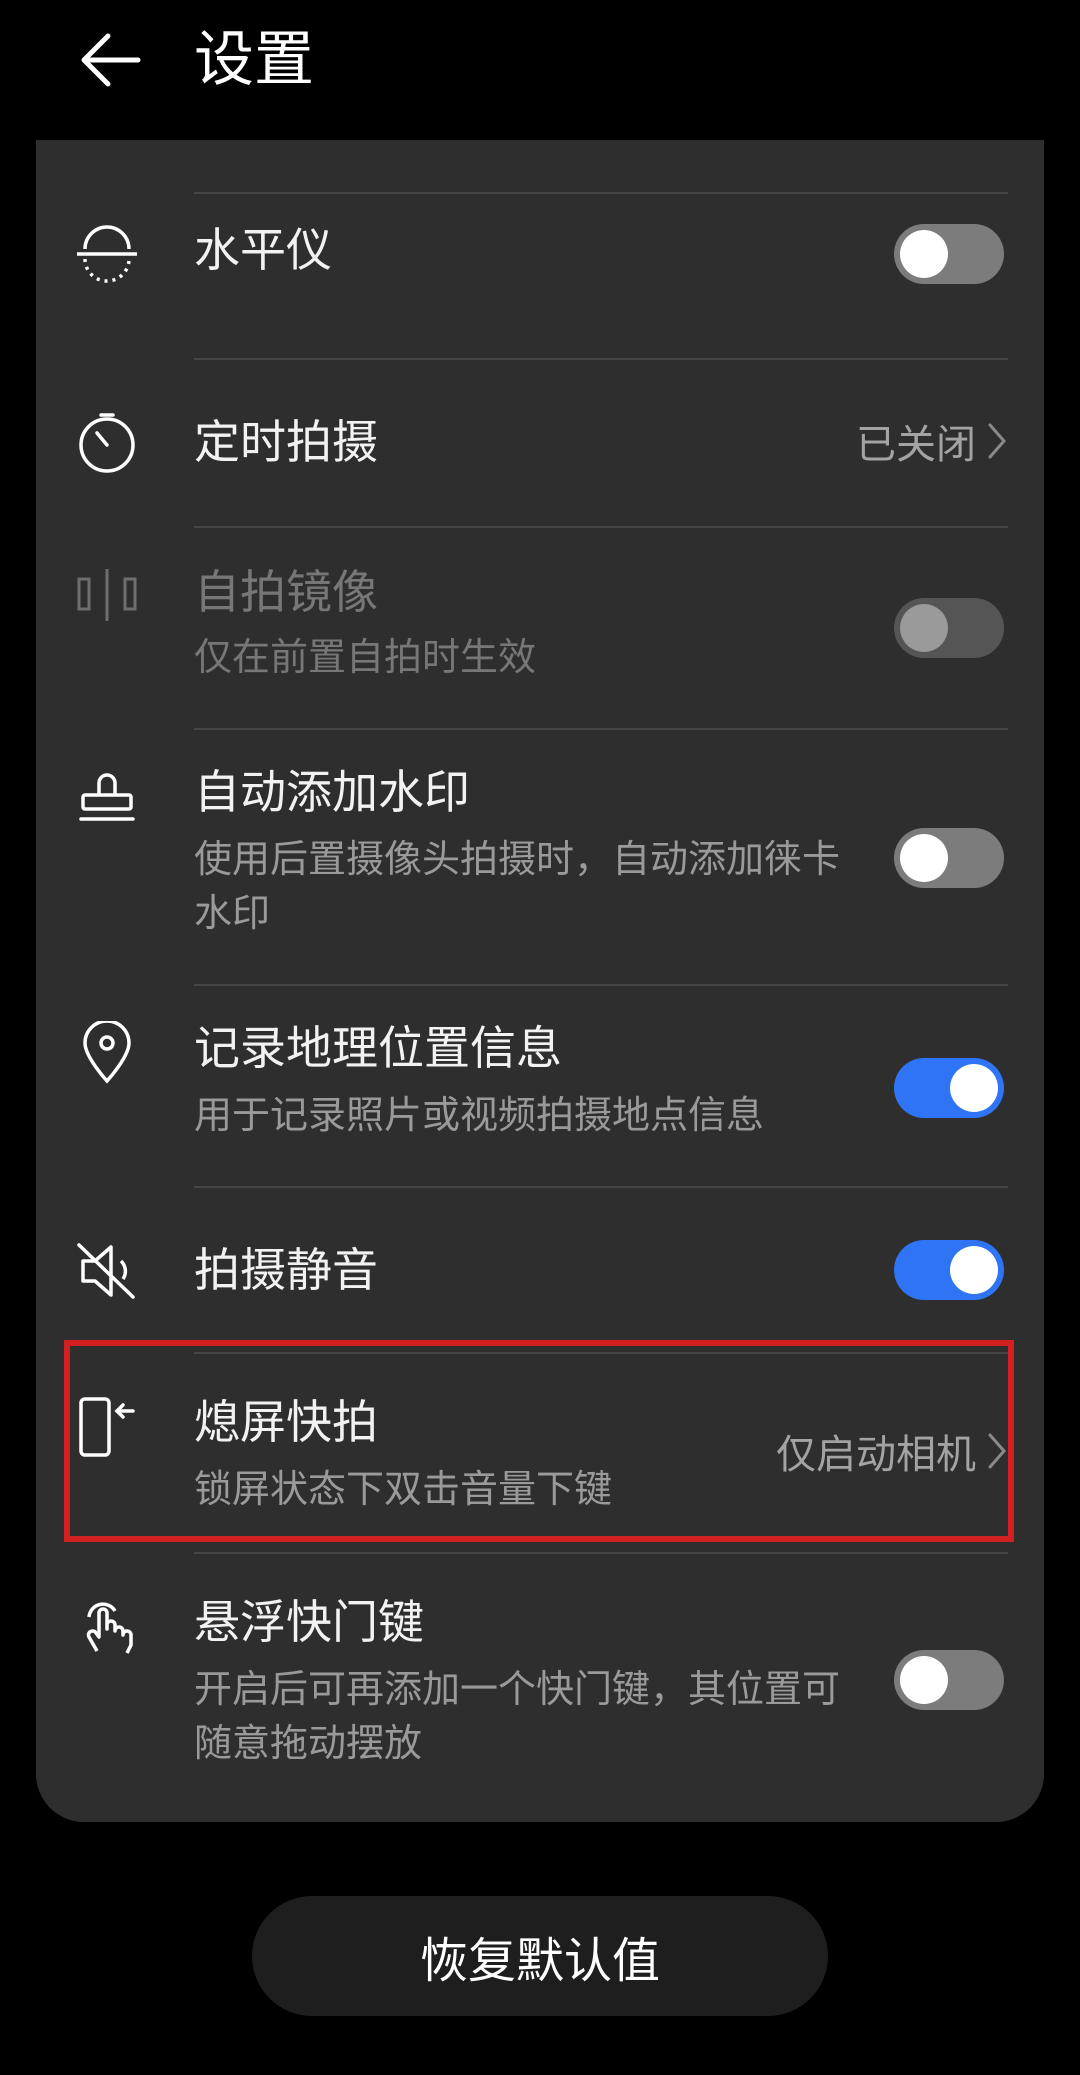 This screenshot has width=1080, height=2075. What do you see at coordinates (107, 1625) in the screenshot?
I see `touch-hand-icon` at bounding box center [107, 1625].